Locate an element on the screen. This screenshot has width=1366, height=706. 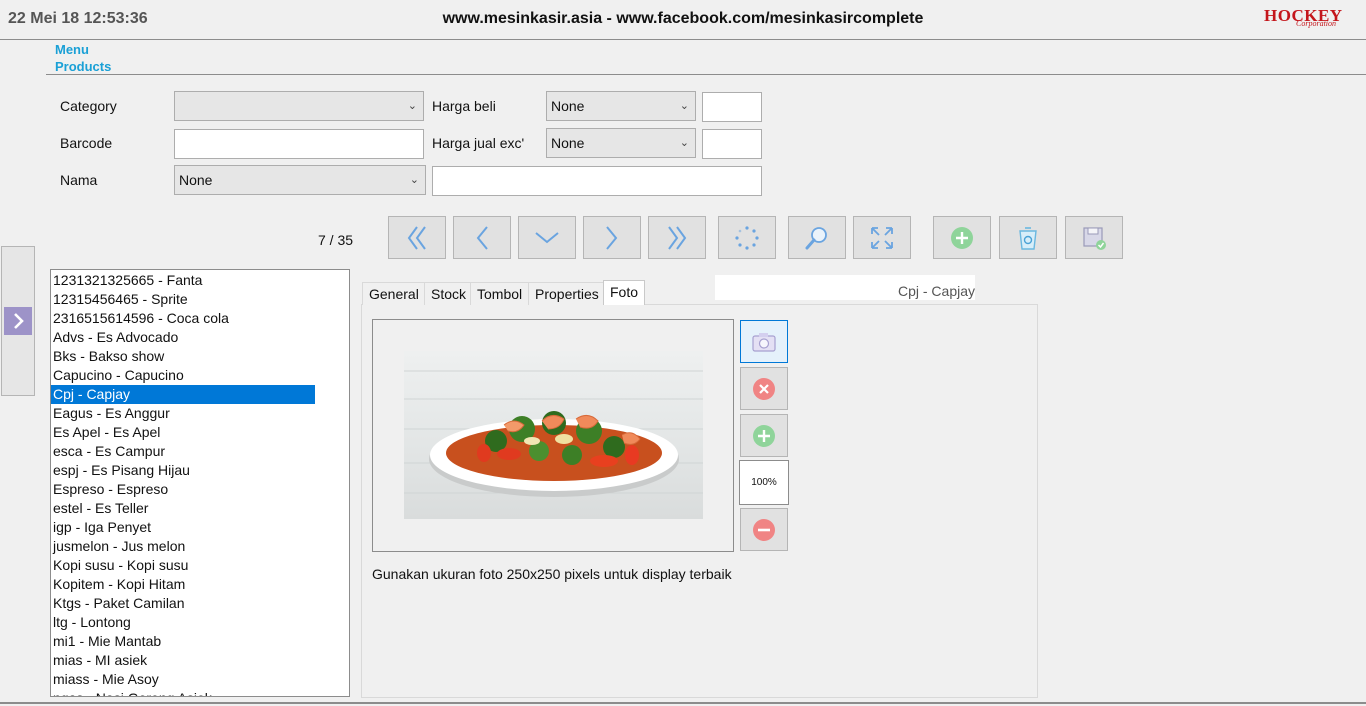
add-record-button is located at coordinates (962, 237).